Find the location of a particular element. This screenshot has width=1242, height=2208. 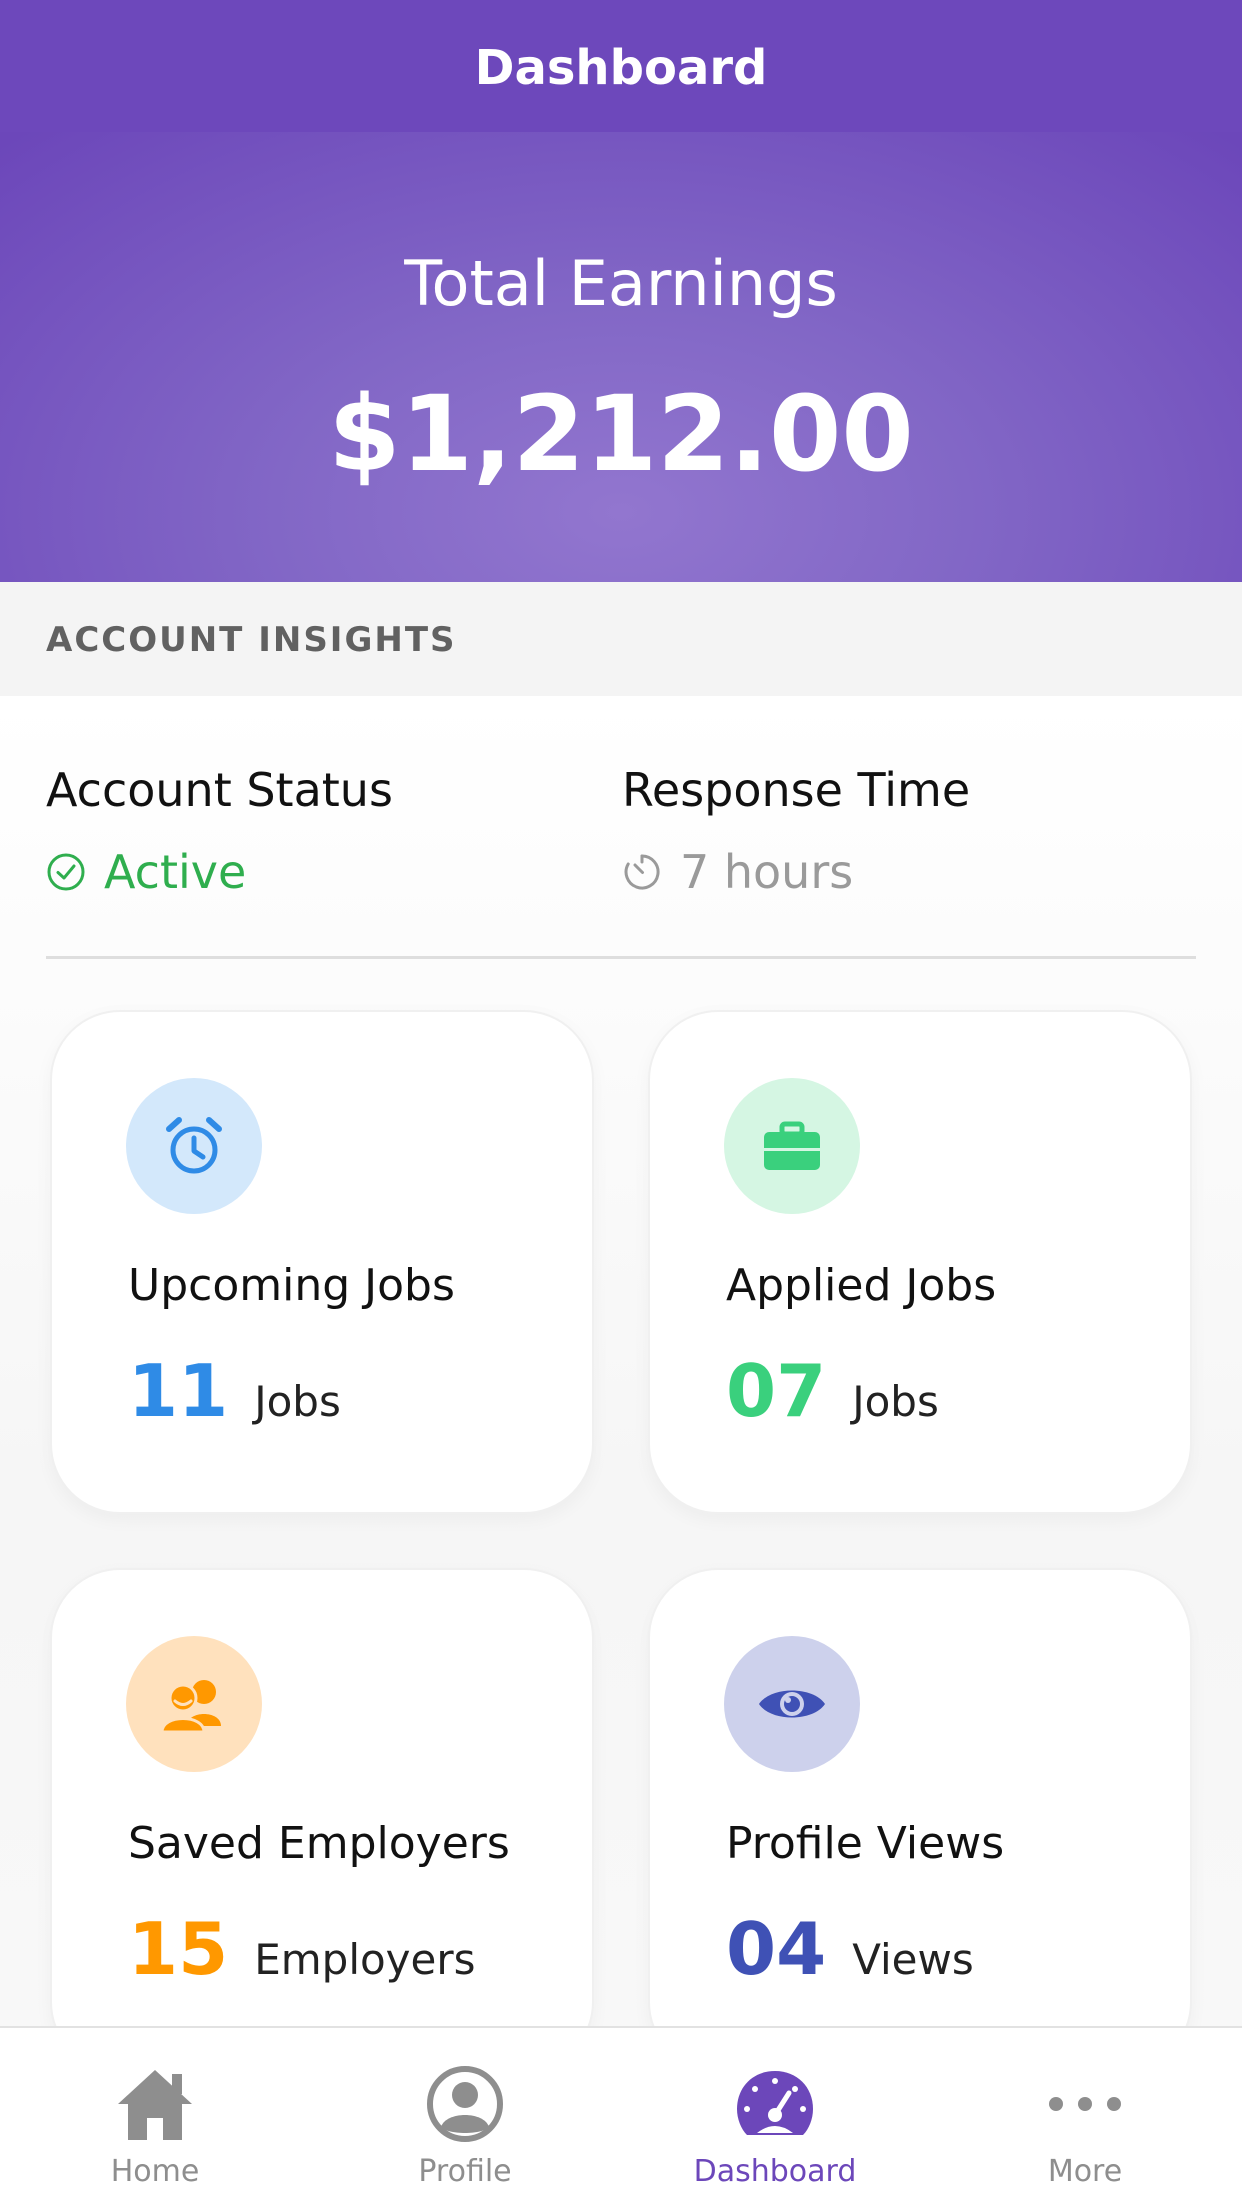

tab-home-icon-wrap is located at coordinates (155, 2104).